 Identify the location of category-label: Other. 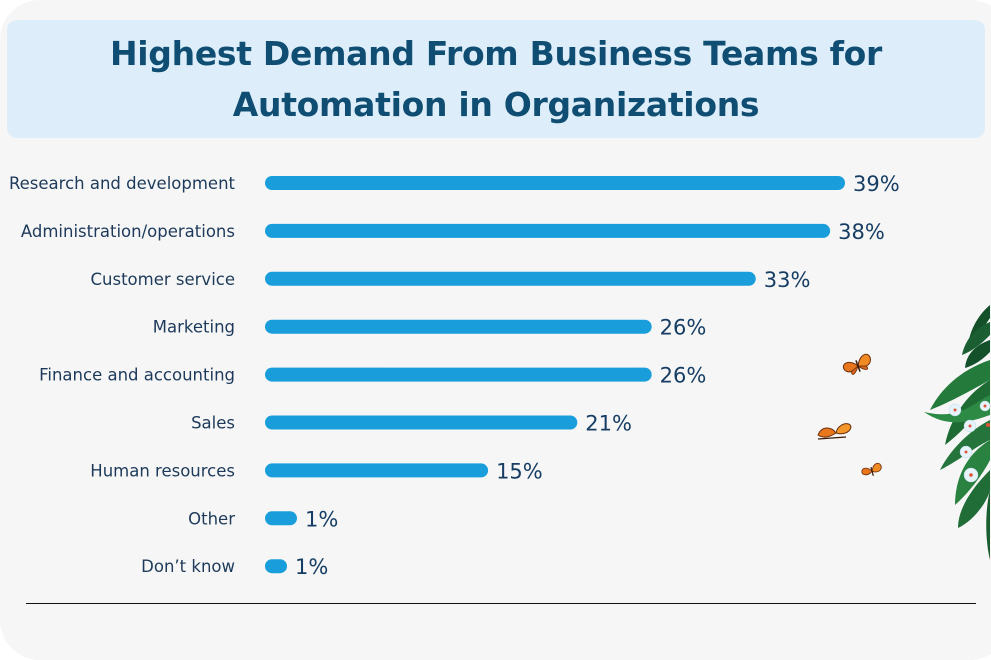
(211, 518).